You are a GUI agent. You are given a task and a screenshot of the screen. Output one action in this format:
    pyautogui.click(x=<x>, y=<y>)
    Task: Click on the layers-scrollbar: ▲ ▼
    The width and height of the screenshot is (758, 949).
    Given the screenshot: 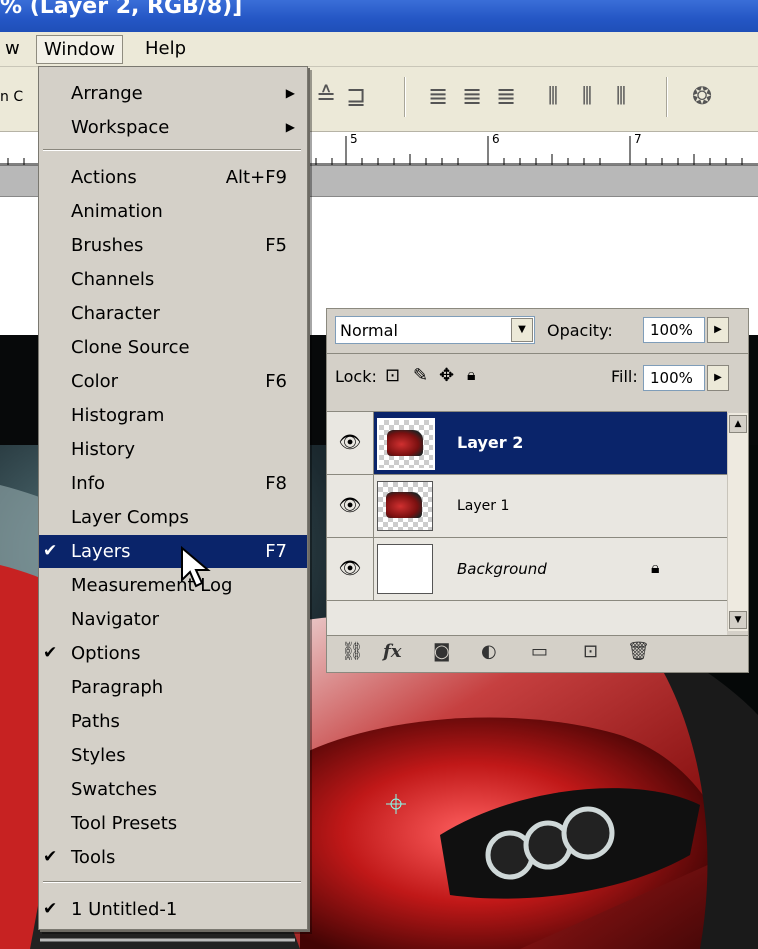 What is the action you would take?
    pyautogui.click(x=737, y=522)
    